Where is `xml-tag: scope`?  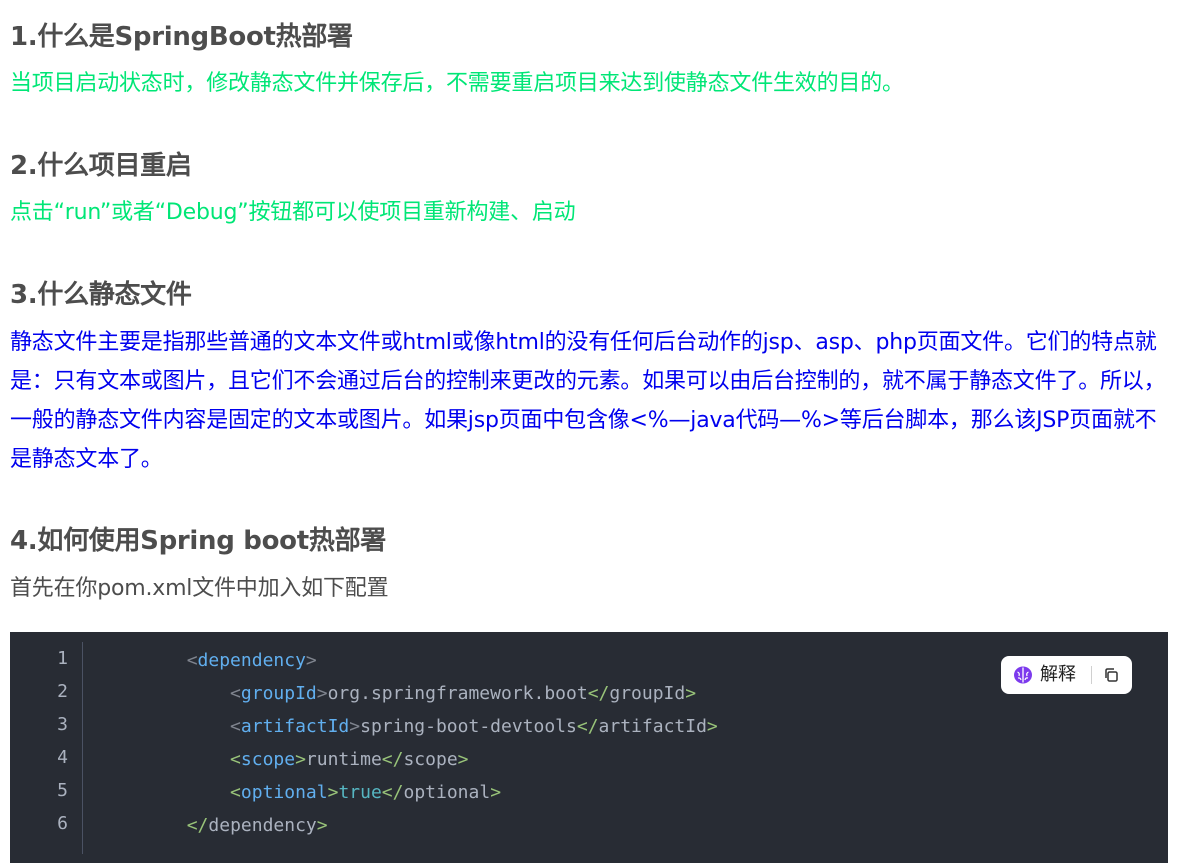
xml-tag: scope is located at coordinates (268, 759).